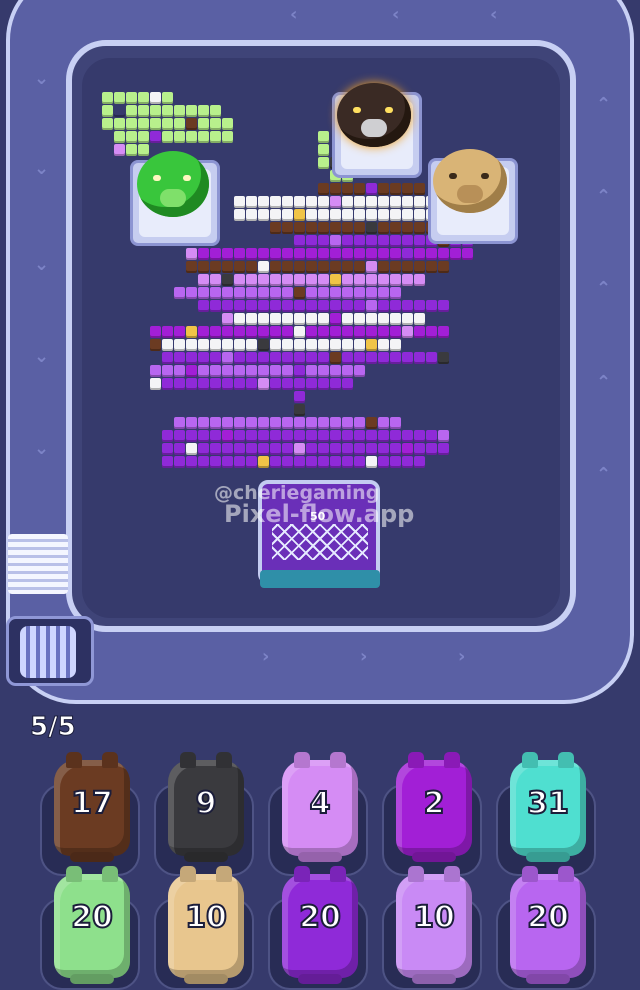 The height and width of the screenshot is (990, 640). Describe the element at coordinates (173, 184) in the screenshot. I see `green-pig-icon` at that location.